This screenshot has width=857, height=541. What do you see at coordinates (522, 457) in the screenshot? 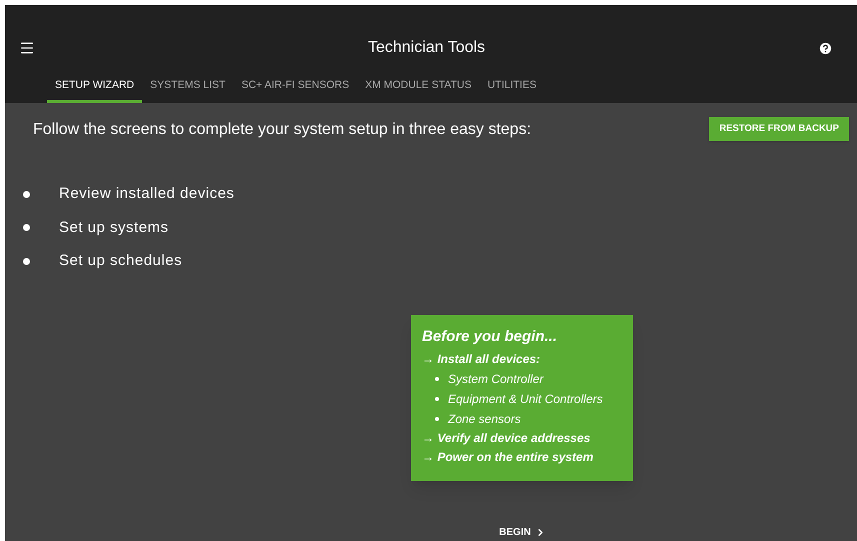
I see `card-step: → Power on the entire system` at bounding box center [522, 457].